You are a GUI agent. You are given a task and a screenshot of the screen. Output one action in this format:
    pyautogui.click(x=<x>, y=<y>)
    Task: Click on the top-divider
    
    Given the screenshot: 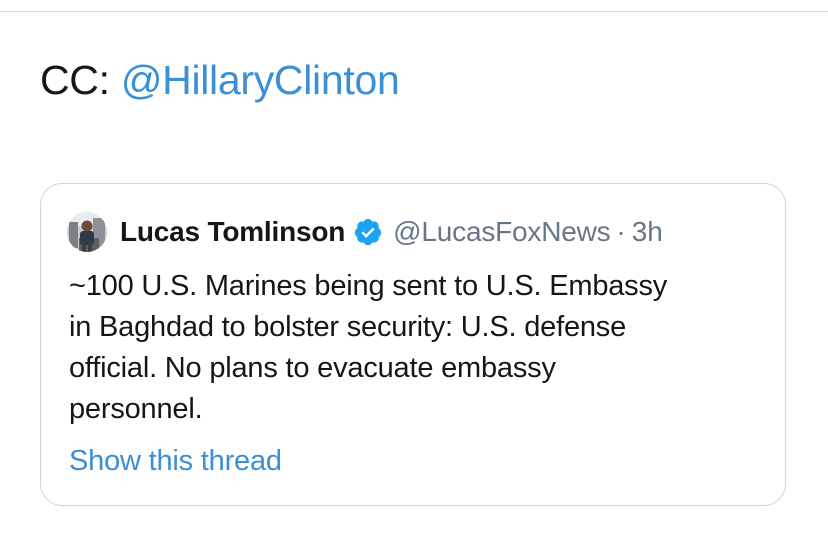 What is the action you would take?
    pyautogui.click(x=414, y=11)
    